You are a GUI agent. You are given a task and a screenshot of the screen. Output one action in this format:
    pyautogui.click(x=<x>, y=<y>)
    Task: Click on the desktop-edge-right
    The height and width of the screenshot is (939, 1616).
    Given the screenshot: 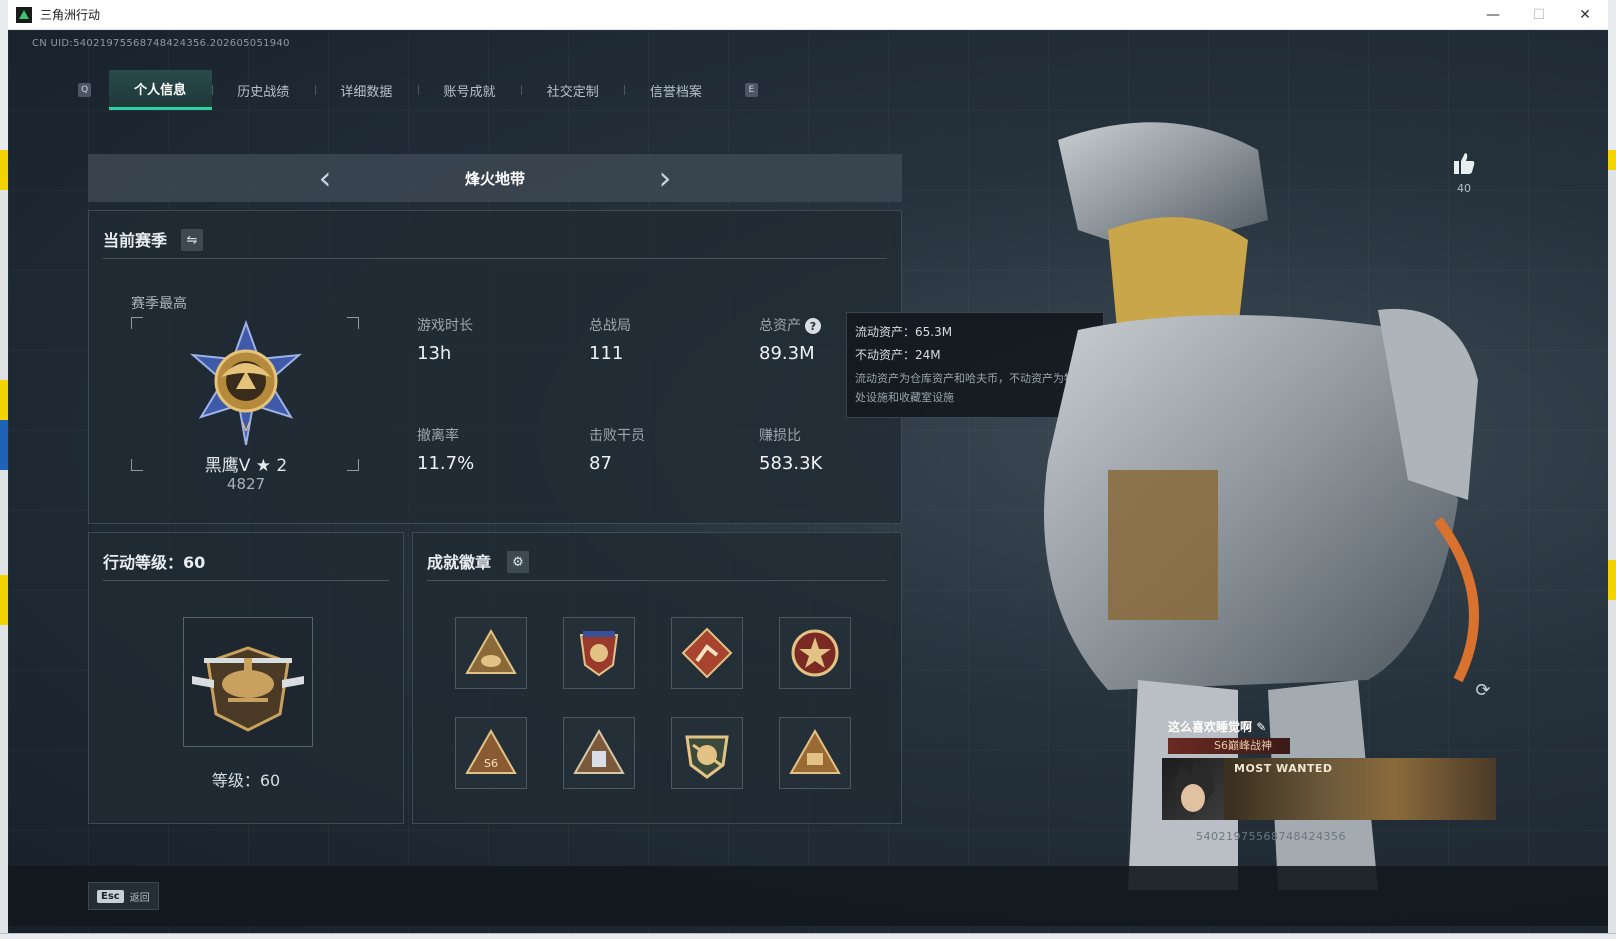 What is the action you would take?
    pyautogui.click(x=1612, y=469)
    